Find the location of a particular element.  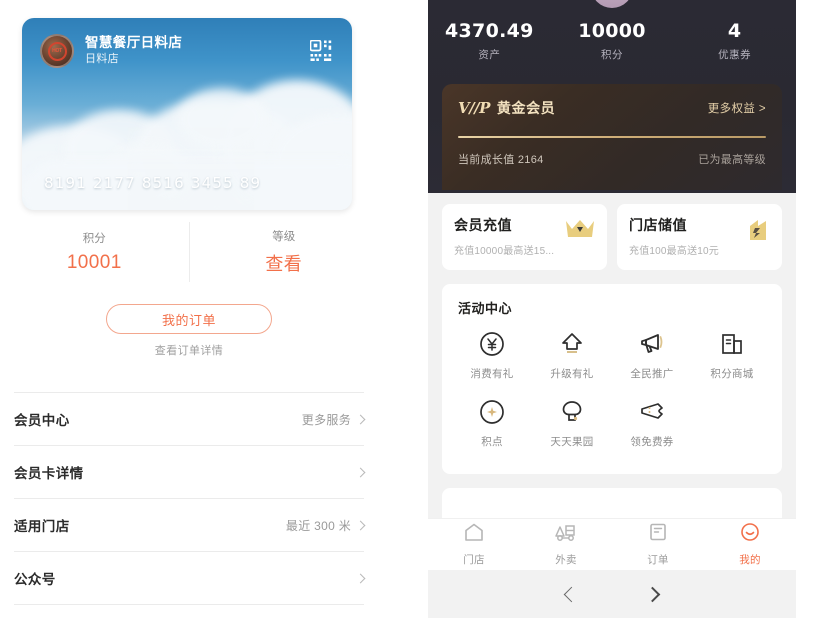

vip-more-benefits-link: 更多权益 > is located at coordinates (737, 108).